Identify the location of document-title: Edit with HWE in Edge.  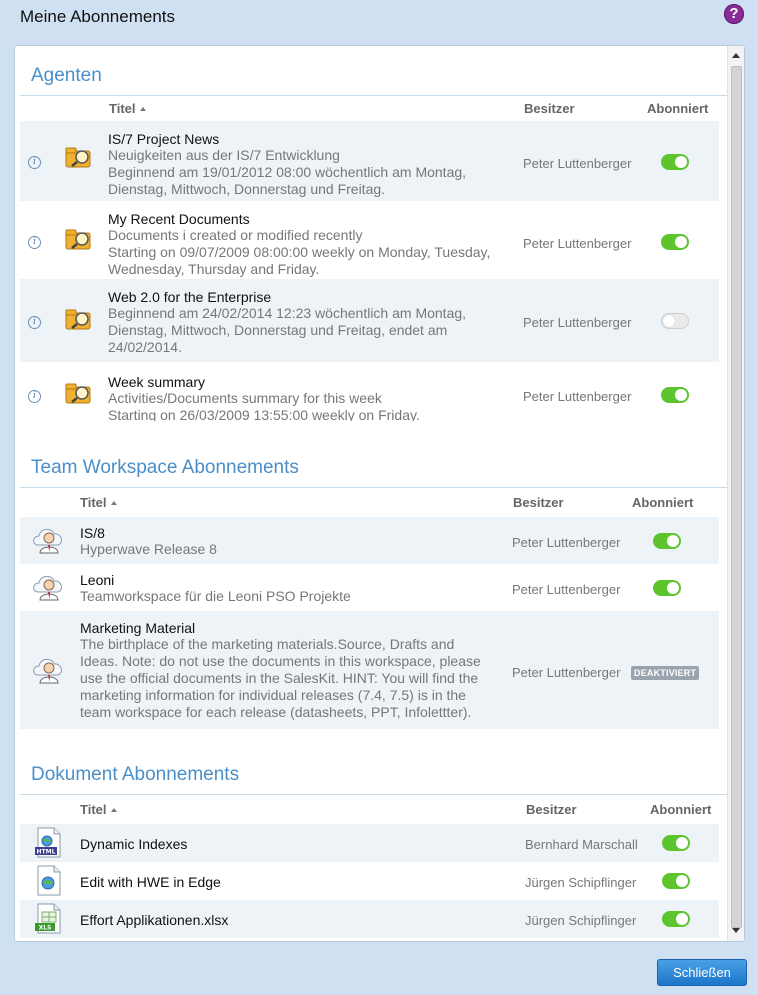
(150, 882).